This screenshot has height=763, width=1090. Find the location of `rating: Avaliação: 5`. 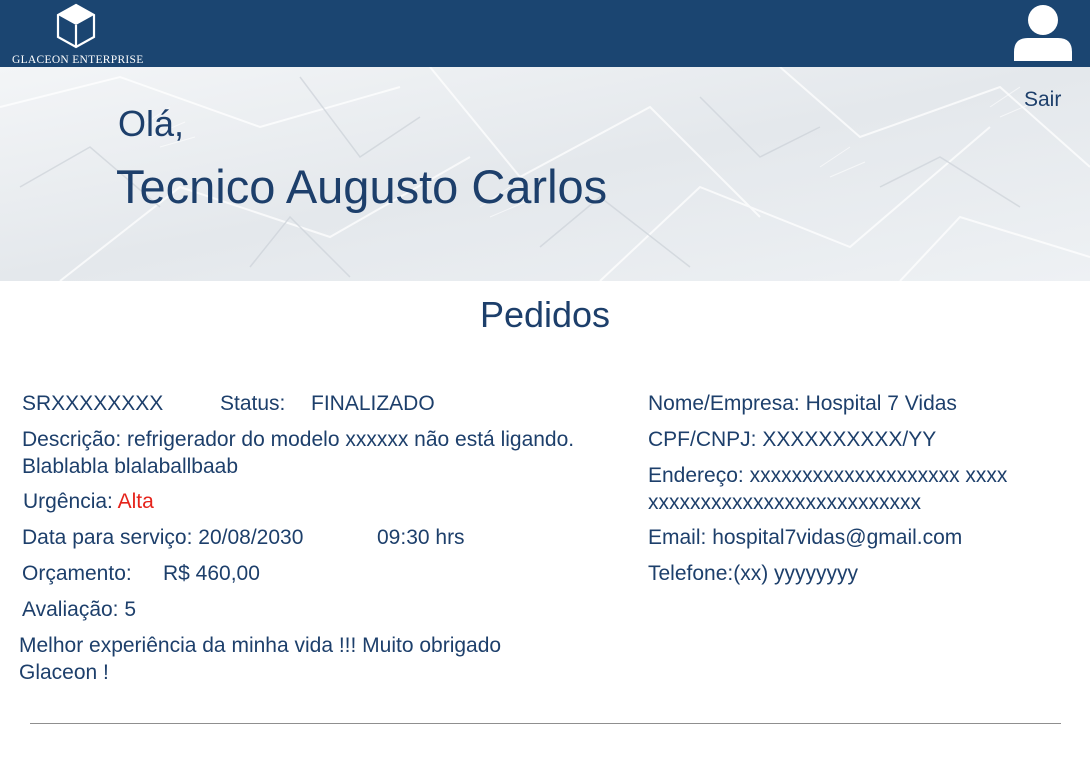

rating: Avaliação: 5 is located at coordinates (79, 609).